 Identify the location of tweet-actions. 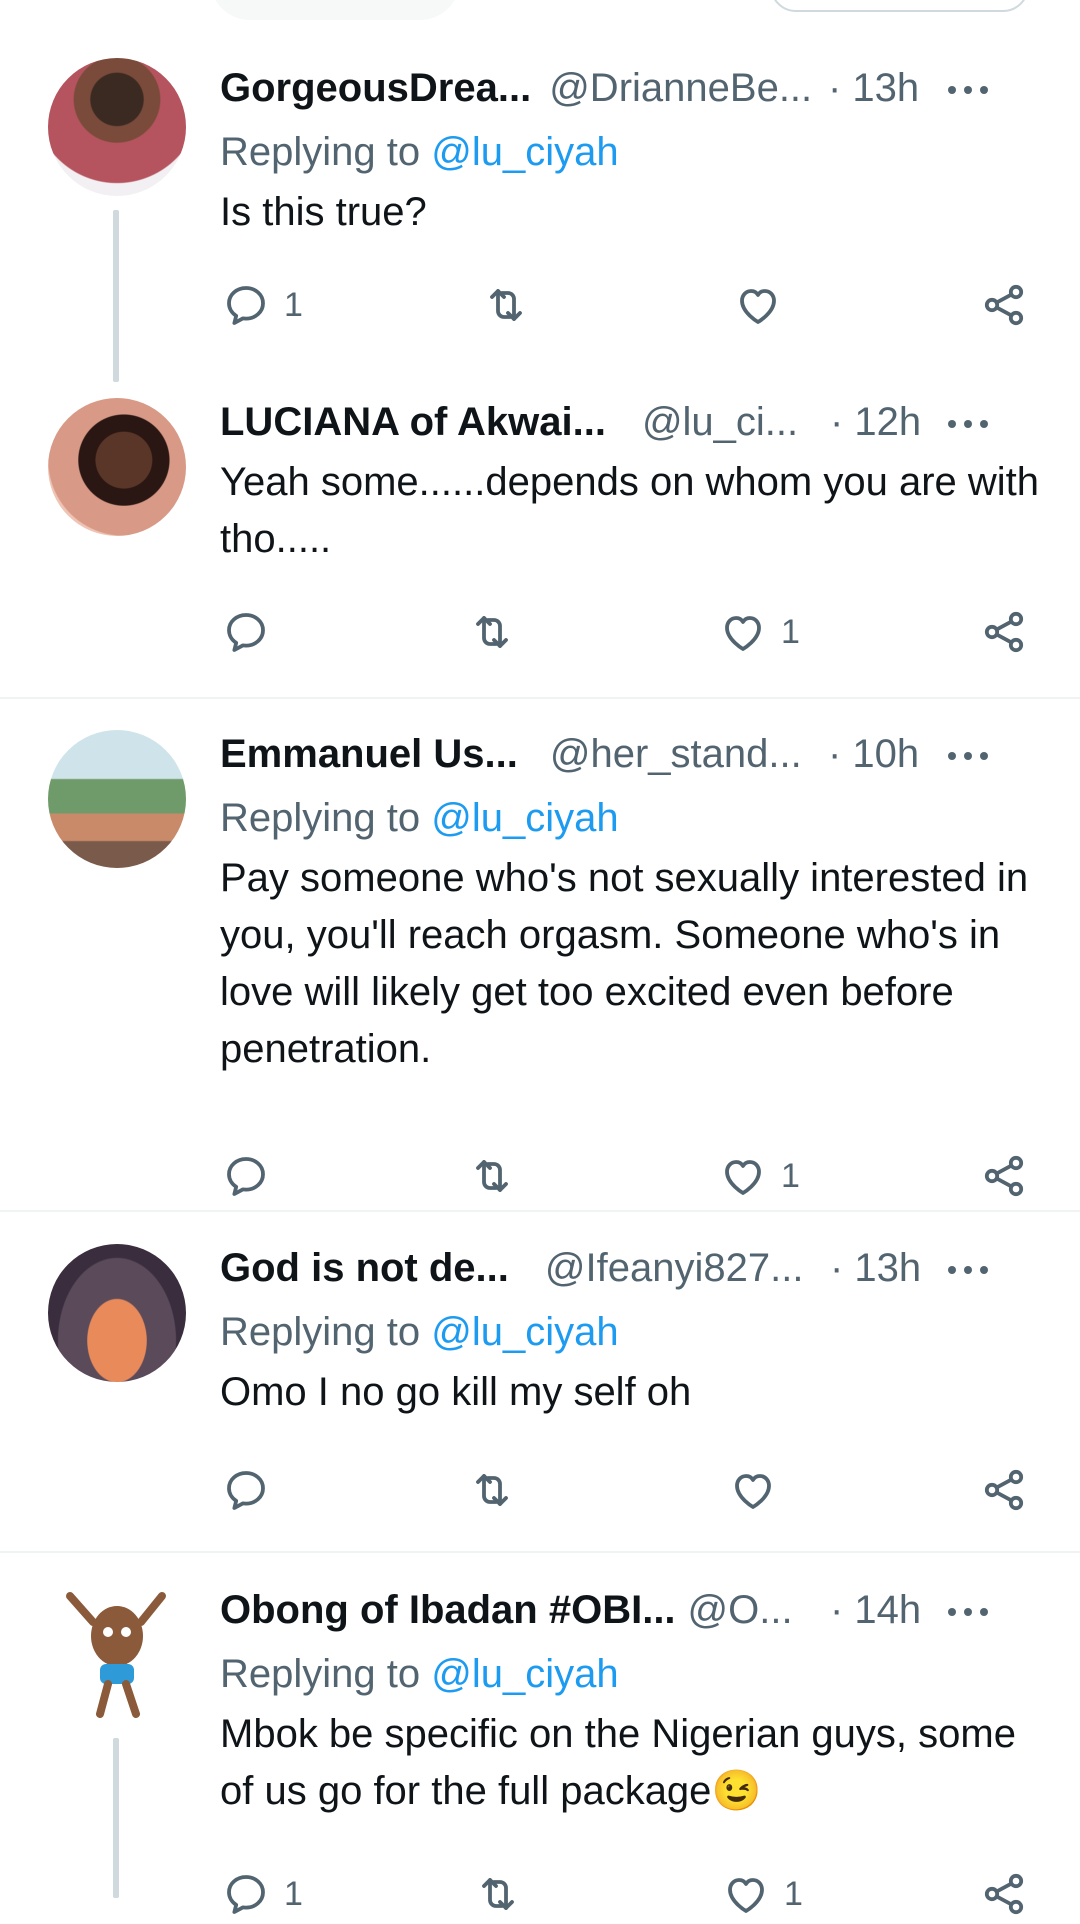
(540, 1490).